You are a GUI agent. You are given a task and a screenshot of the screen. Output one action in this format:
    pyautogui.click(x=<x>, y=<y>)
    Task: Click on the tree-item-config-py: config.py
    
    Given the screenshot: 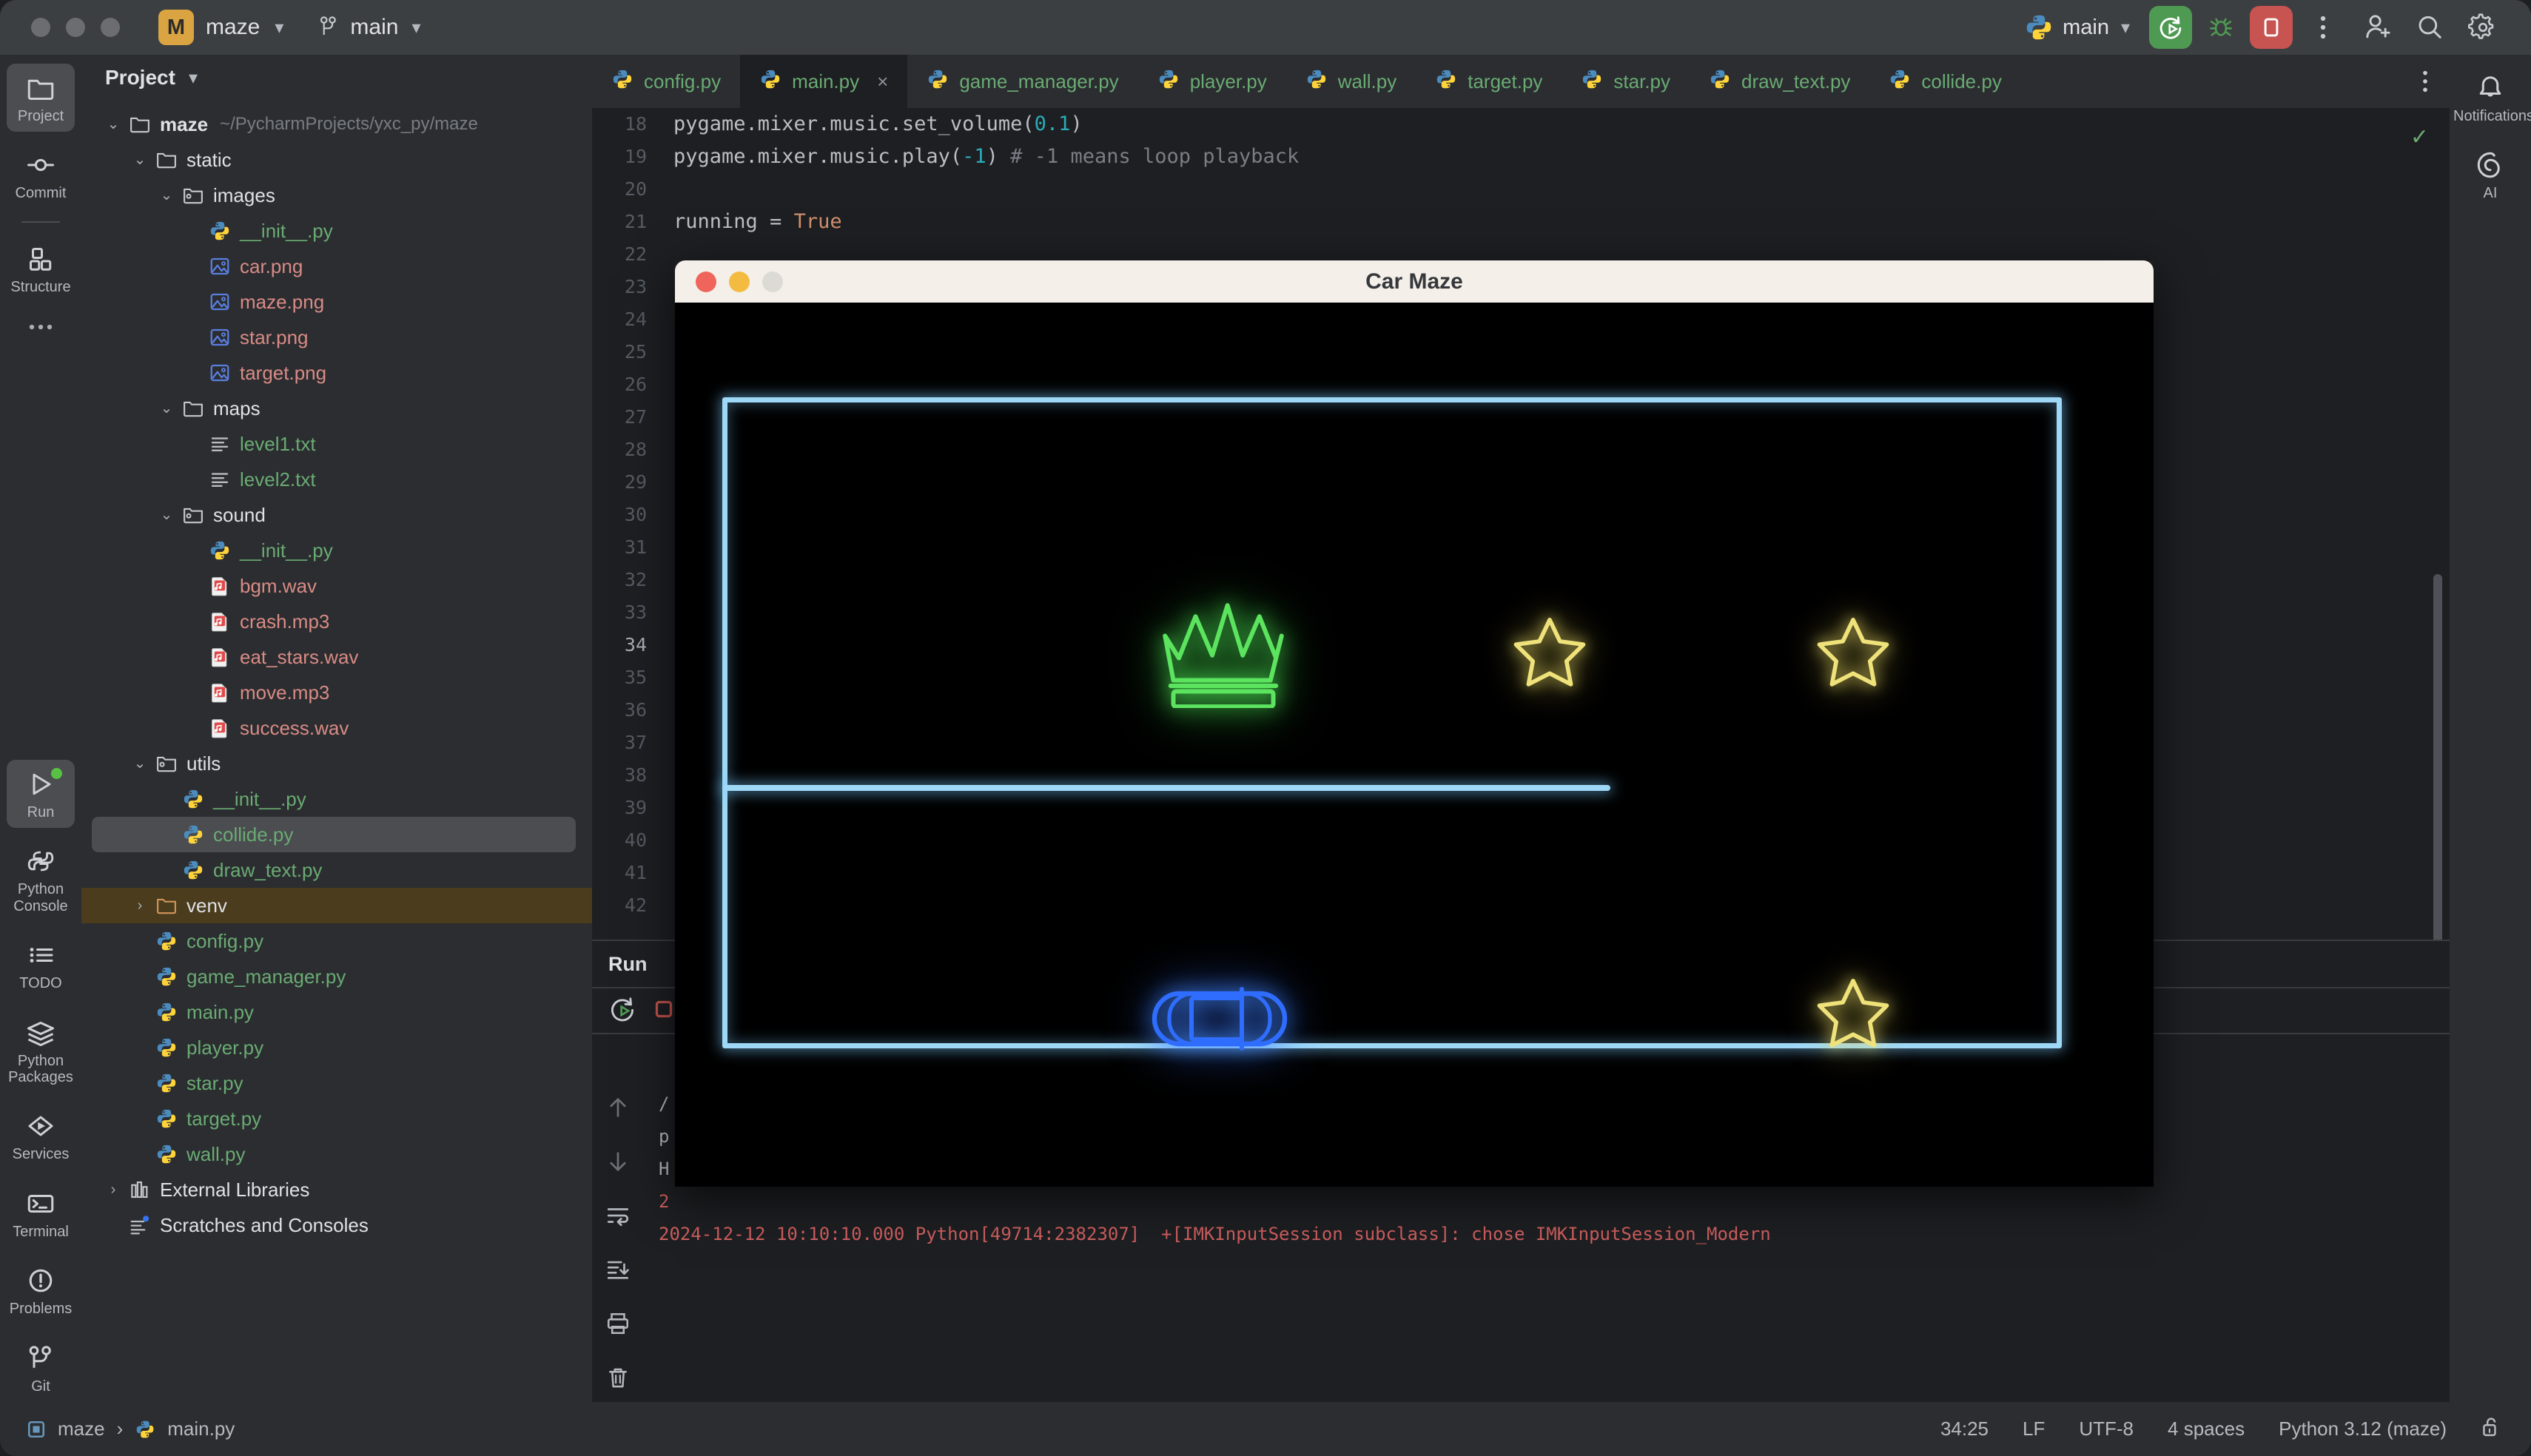 What is the action you would take?
    pyautogui.click(x=336, y=941)
    